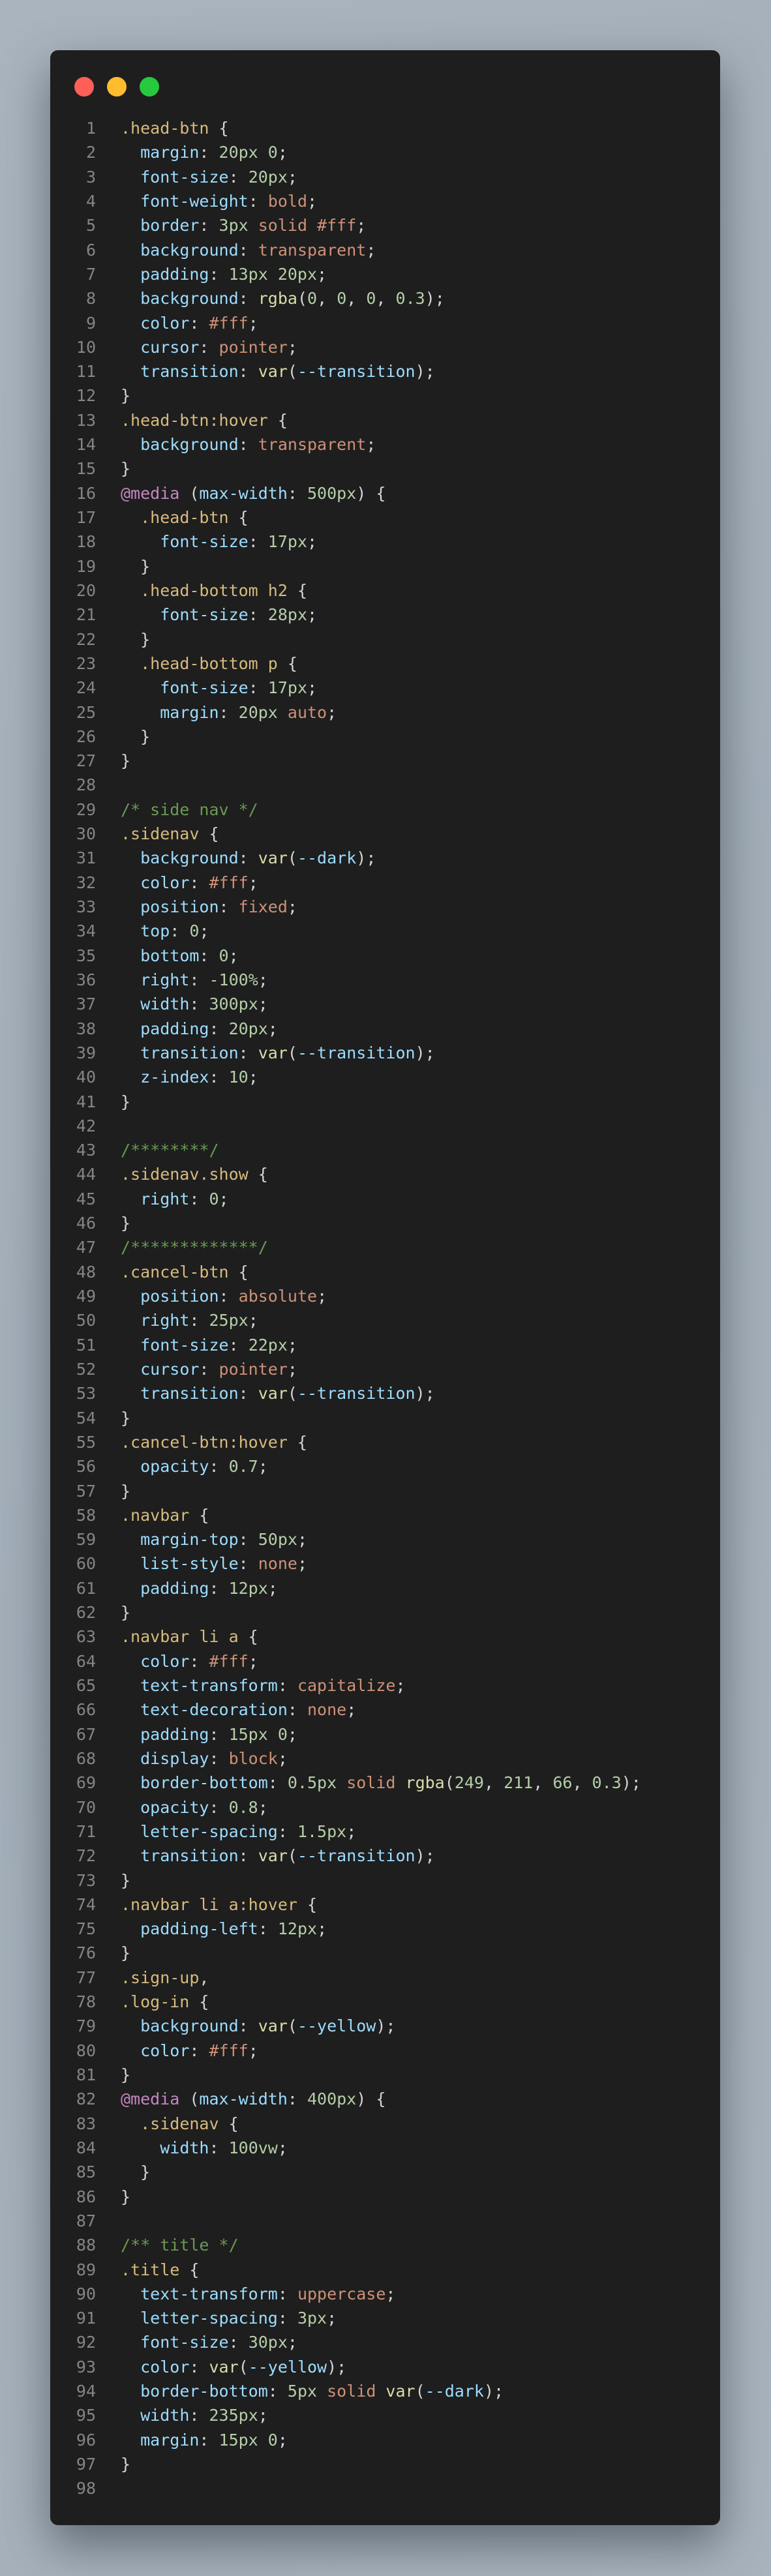 The height and width of the screenshot is (2576, 771). What do you see at coordinates (385, 1077) in the screenshot?
I see `code-line: 40 z-index: 10;` at bounding box center [385, 1077].